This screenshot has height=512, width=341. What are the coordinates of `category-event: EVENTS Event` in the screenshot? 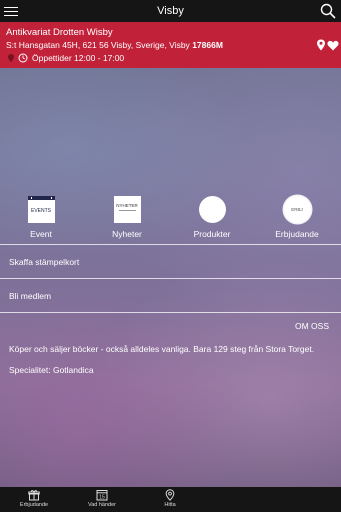 It's located at (41, 217).